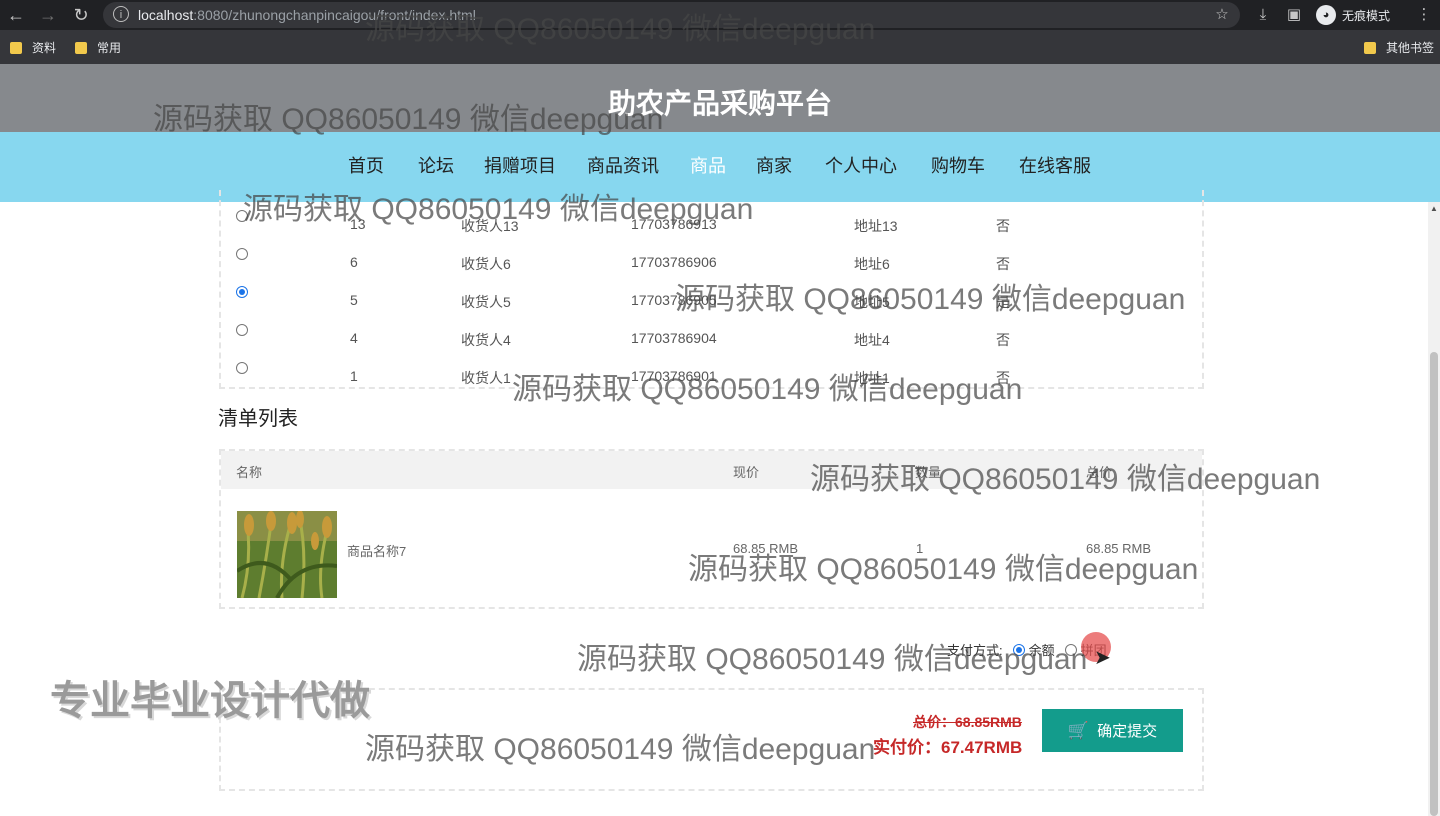  I want to click on cart-item-name: 商品名称7, so click(376, 550).